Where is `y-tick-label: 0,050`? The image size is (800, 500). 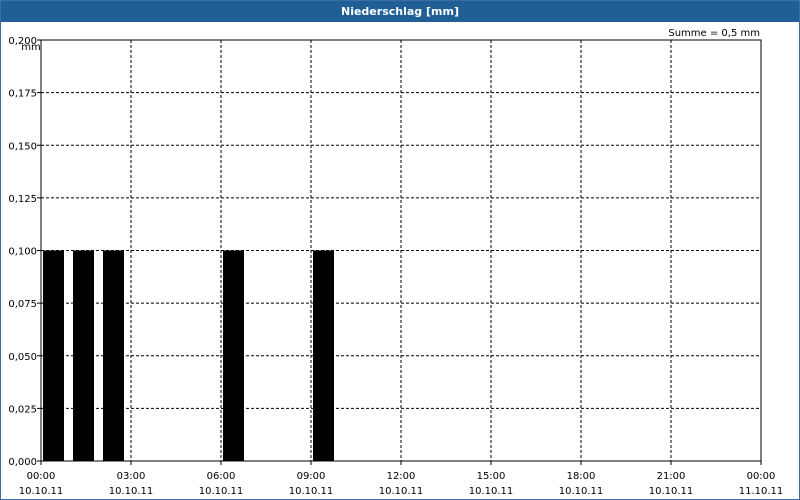
y-tick-label: 0,050 is located at coordinates (22, 357).